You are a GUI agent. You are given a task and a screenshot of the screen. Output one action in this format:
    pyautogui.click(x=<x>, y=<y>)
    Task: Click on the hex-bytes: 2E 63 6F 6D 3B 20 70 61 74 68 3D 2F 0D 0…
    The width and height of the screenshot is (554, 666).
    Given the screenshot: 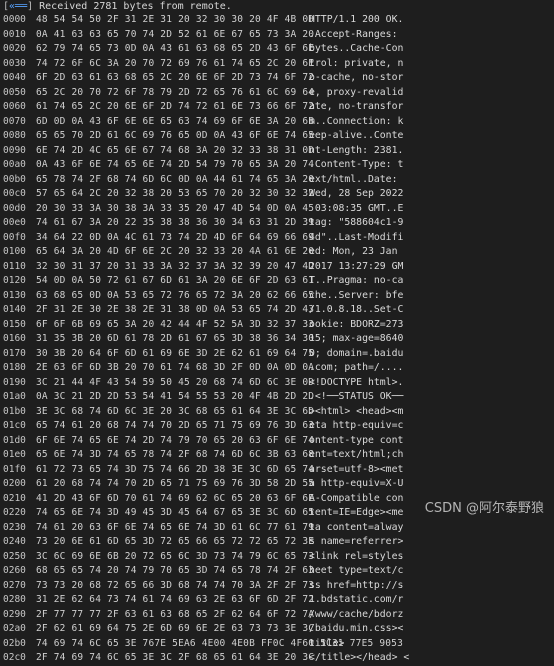 What is the action you would take?
    pyautogui.click(x=175, y=367)
    